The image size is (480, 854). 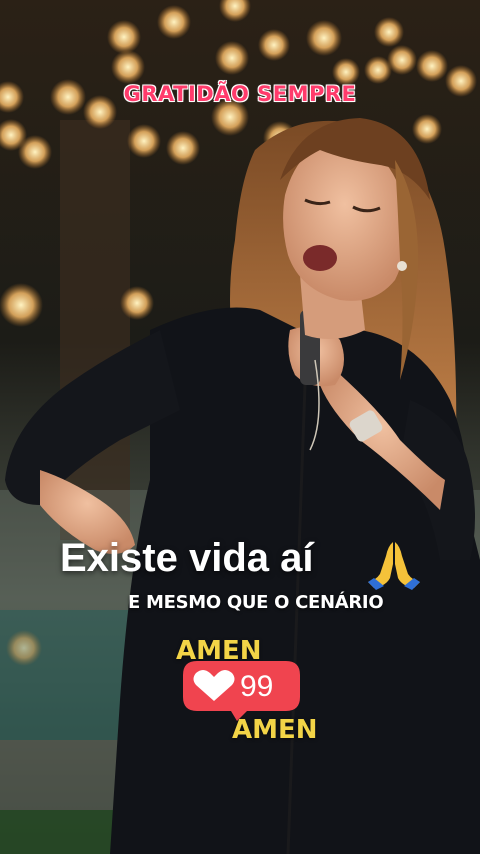 I want to click on header-banner: GRATIDÃO SEMPRE, so click(x=240, y=94).